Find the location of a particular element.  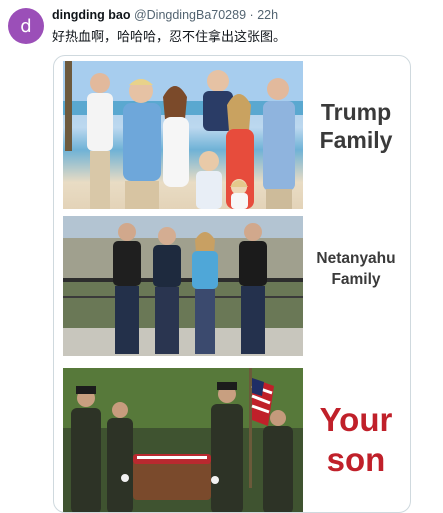

tweet-time: 22h is located at coordinates (267, 15).